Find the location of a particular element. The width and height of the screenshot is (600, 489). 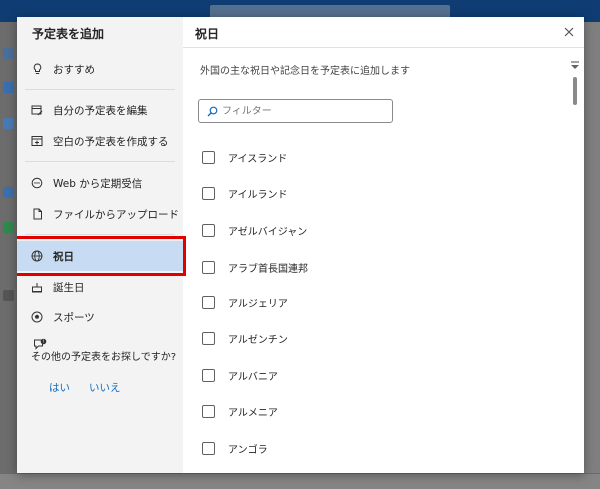

dialog-title: 予定表を追加 is located at coordinates (68, 34).